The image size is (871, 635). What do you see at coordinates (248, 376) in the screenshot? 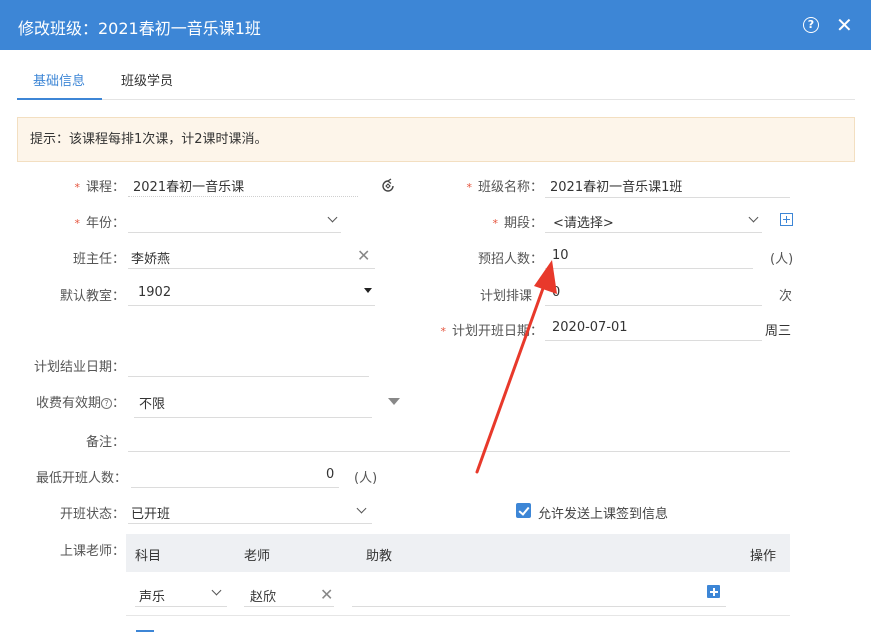
I see `end-date-underline` at bounding box center [248, 376].